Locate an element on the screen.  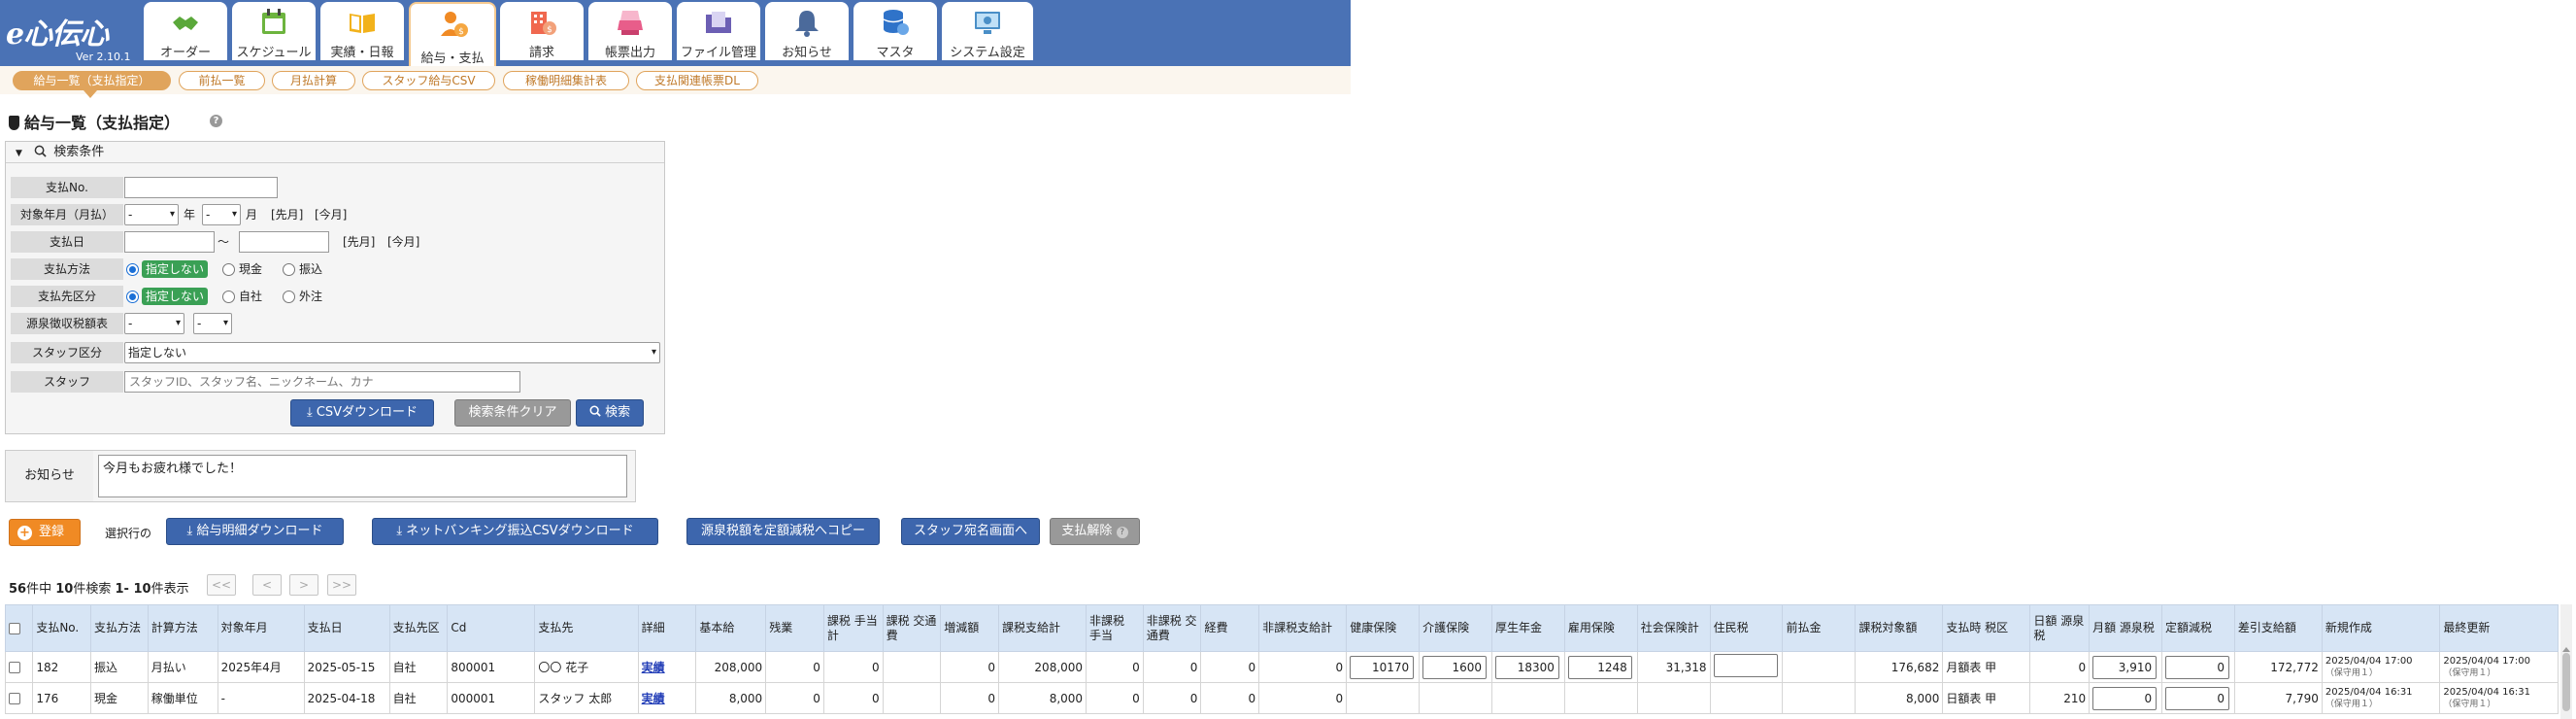
clear-search-button: 検索条件クリア is located at coordinates (512, 413).